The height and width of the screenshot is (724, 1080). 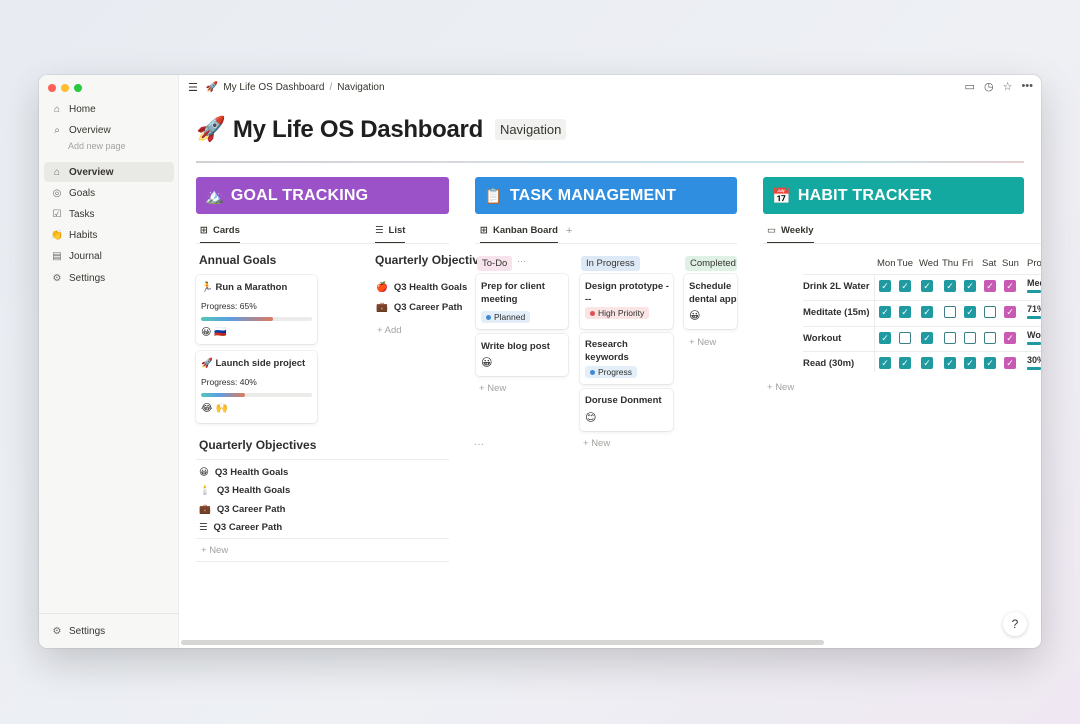 What do you see at coordinates (389, 330) in the screenshot?
I see `add-list-item-button: + Add` at bounding box center [389, 330].